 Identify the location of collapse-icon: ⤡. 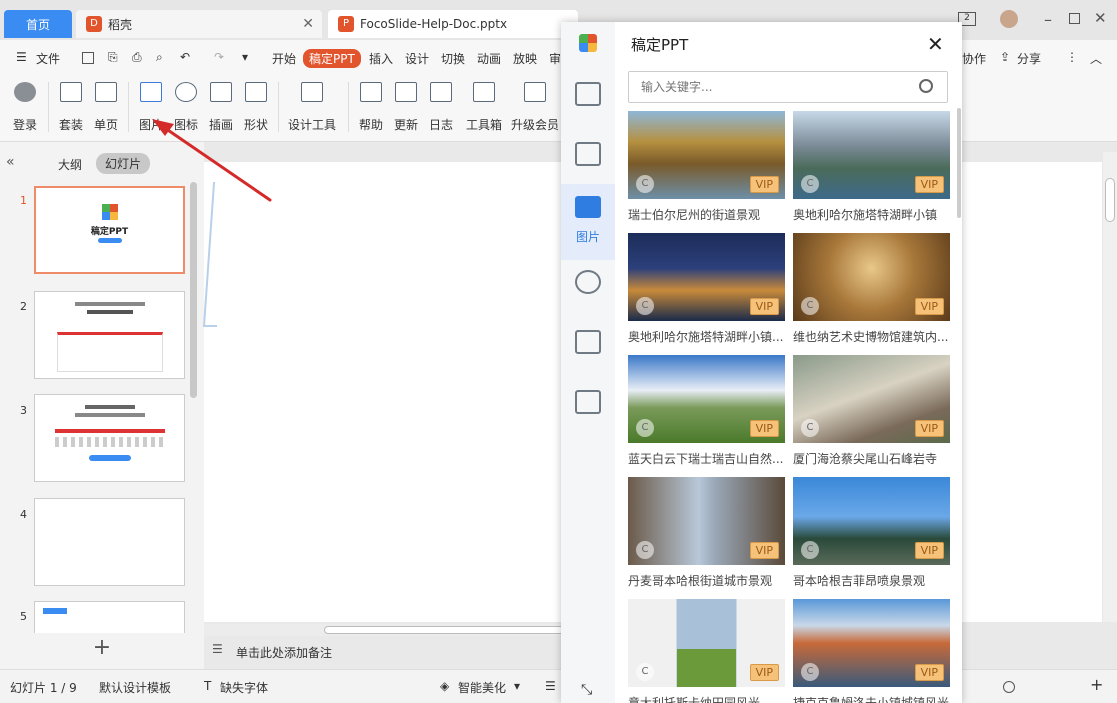
(586, 690).